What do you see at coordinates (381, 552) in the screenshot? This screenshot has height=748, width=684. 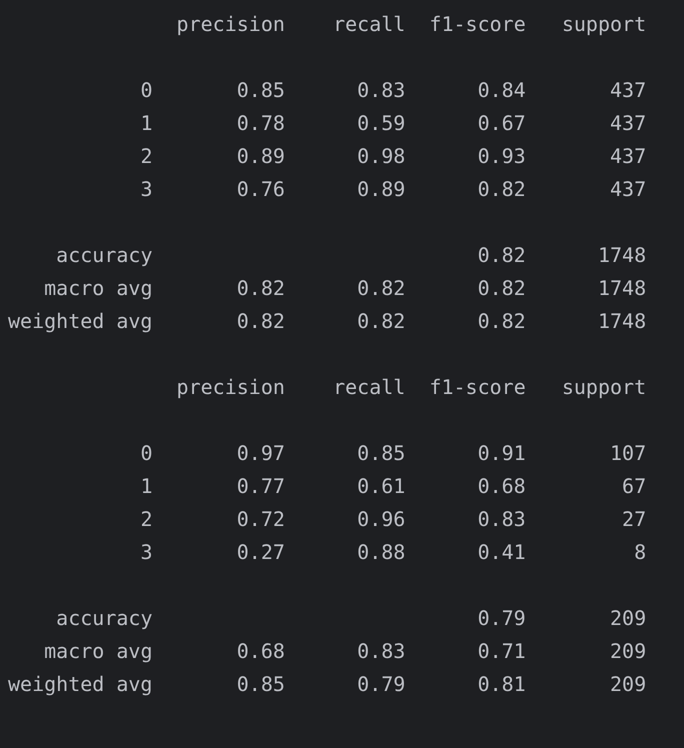 I see `table-cell-text: 0.88` at bounding box center [381, 552].